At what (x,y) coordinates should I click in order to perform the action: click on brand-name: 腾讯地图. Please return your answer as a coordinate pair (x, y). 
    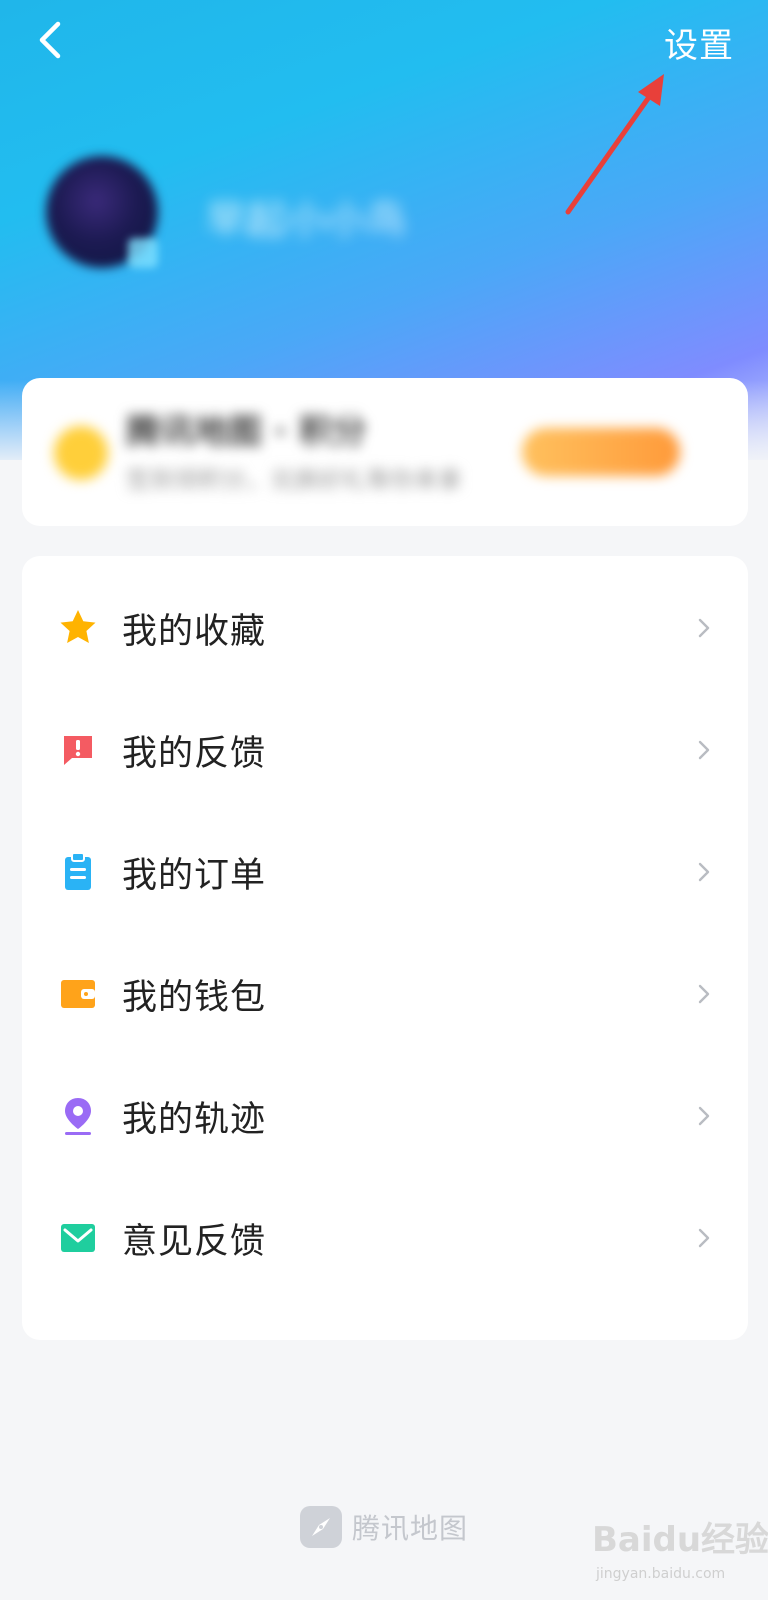
    Looking at the image, I should click on (410, 1528).